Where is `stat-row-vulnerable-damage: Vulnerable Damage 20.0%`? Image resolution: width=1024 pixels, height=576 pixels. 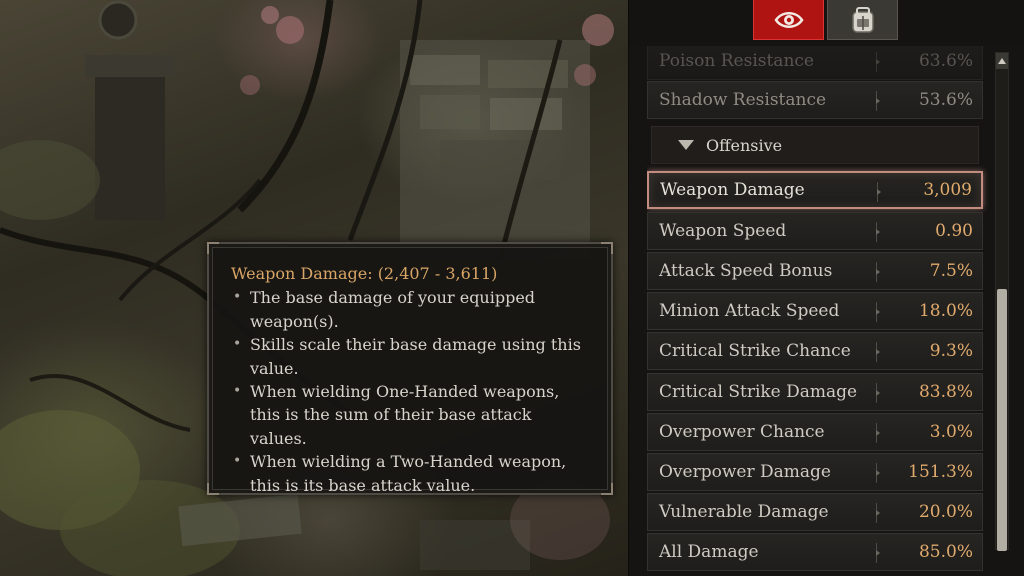
stat-row-vulnerable-damage: Vulnerable Damage 20.0% is located at coordinates (815, 512).